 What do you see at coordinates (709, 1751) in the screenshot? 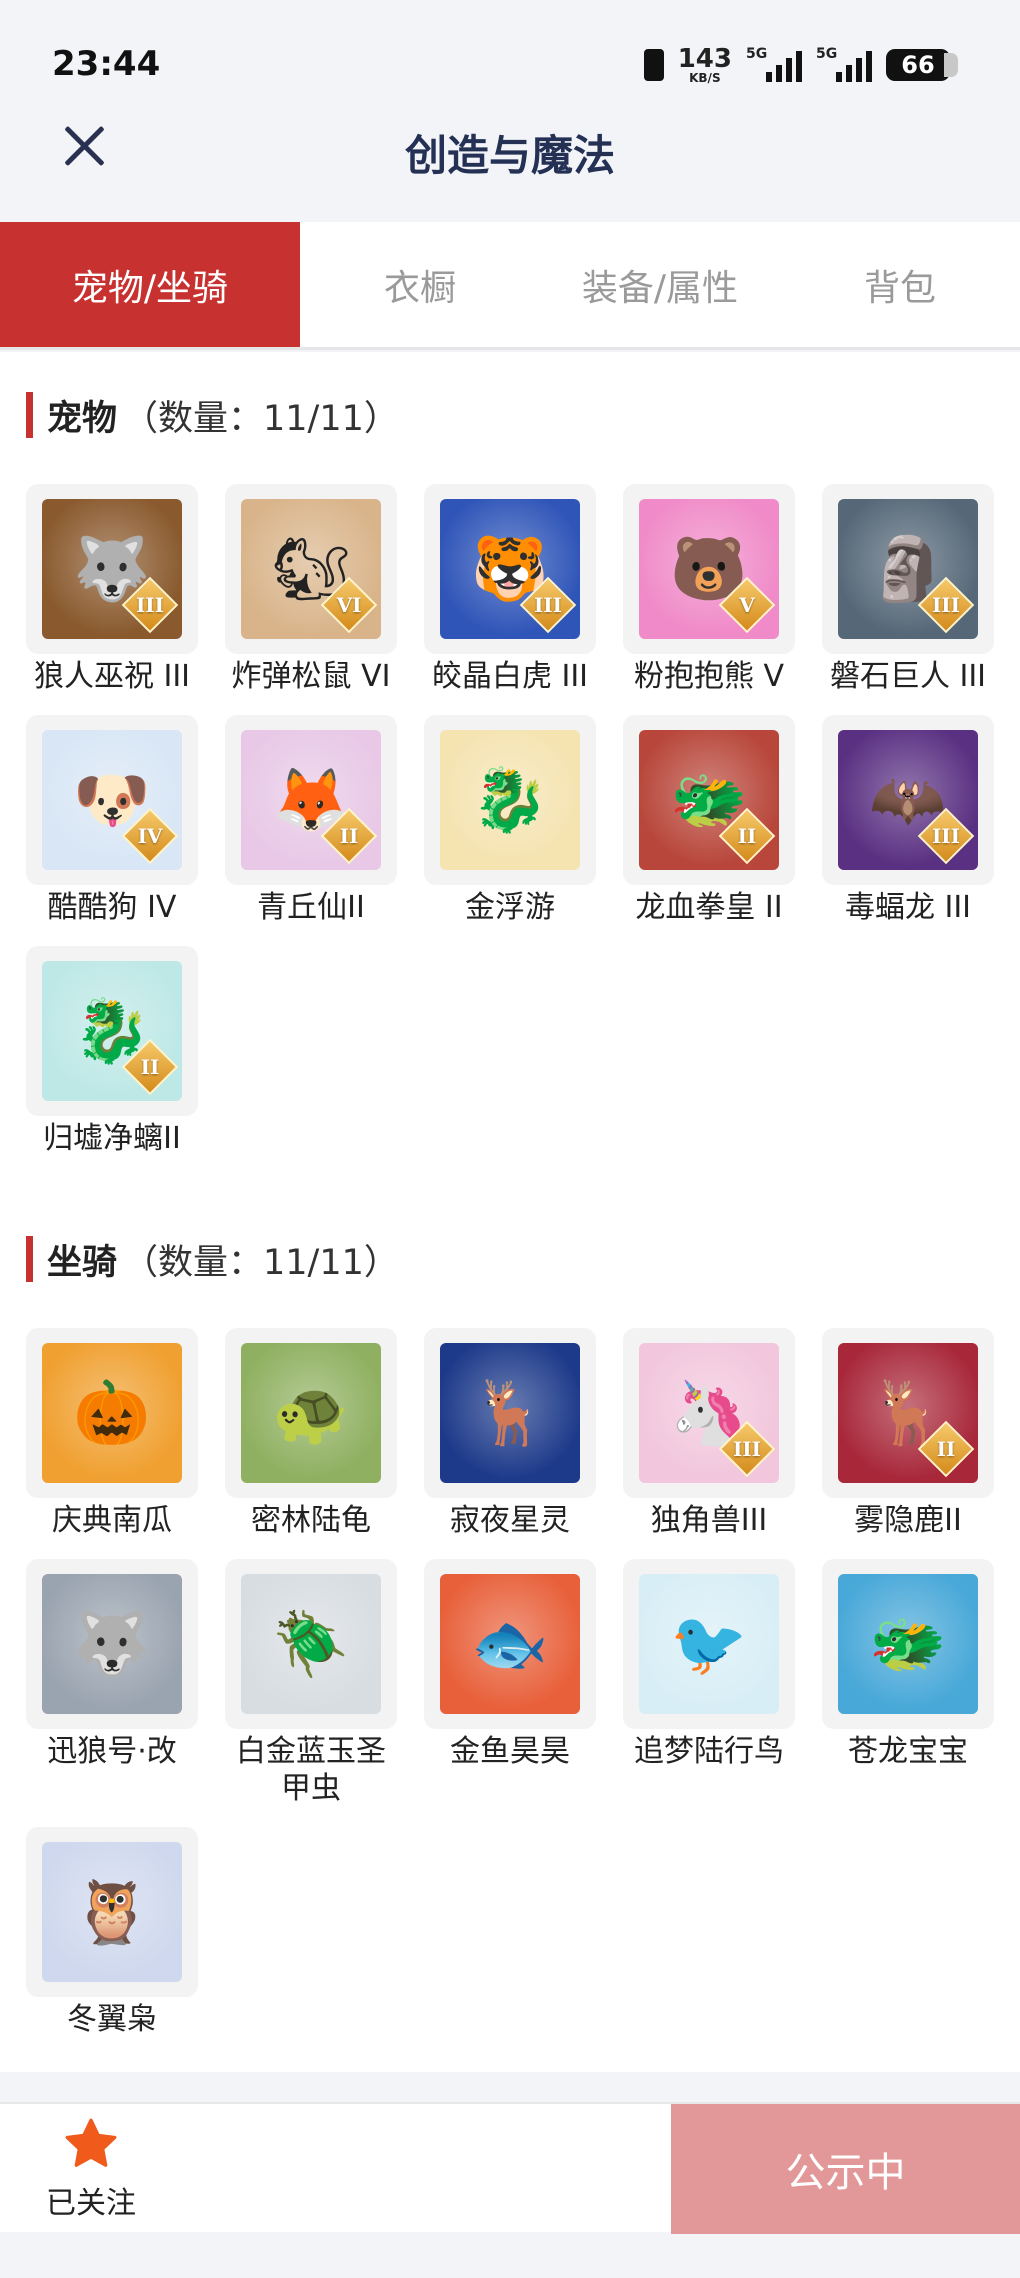
I see `card-name: 追梦陆行鸟` at bounding box center [709, 1751].